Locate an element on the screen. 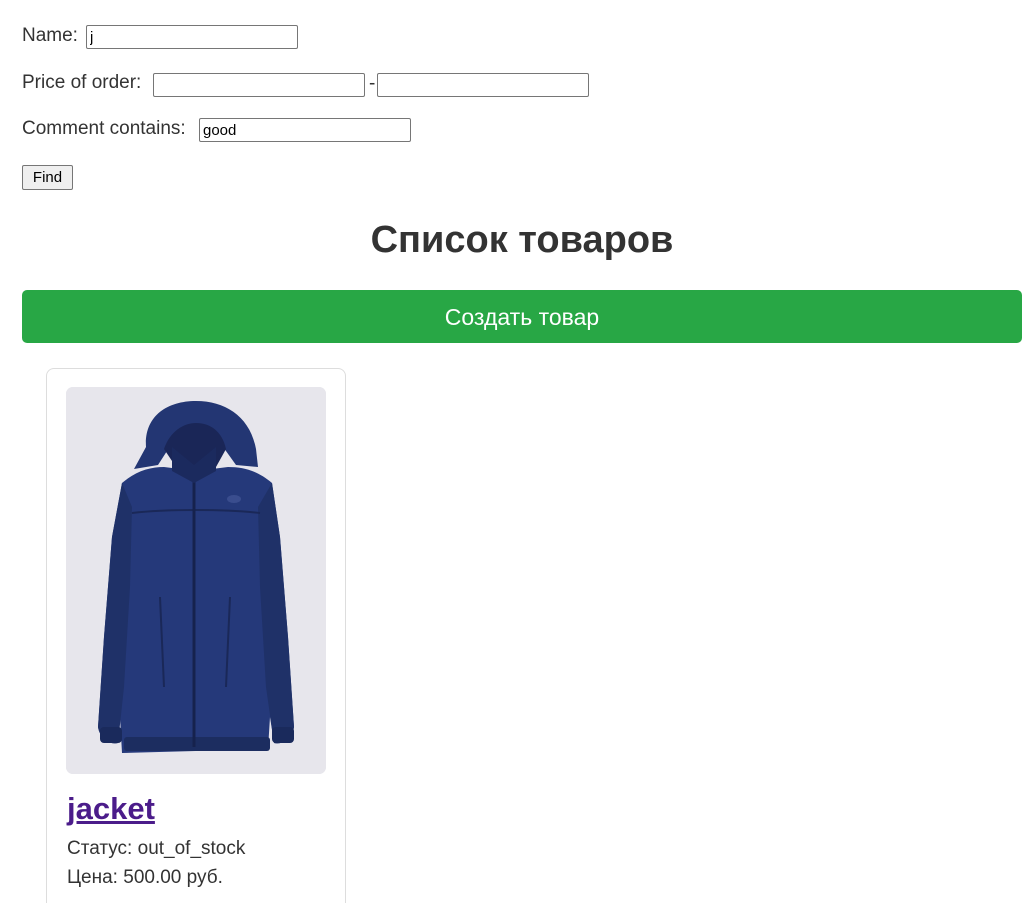  product-price: Цена: 500.00 руб. is located at coordinates (145, 878).